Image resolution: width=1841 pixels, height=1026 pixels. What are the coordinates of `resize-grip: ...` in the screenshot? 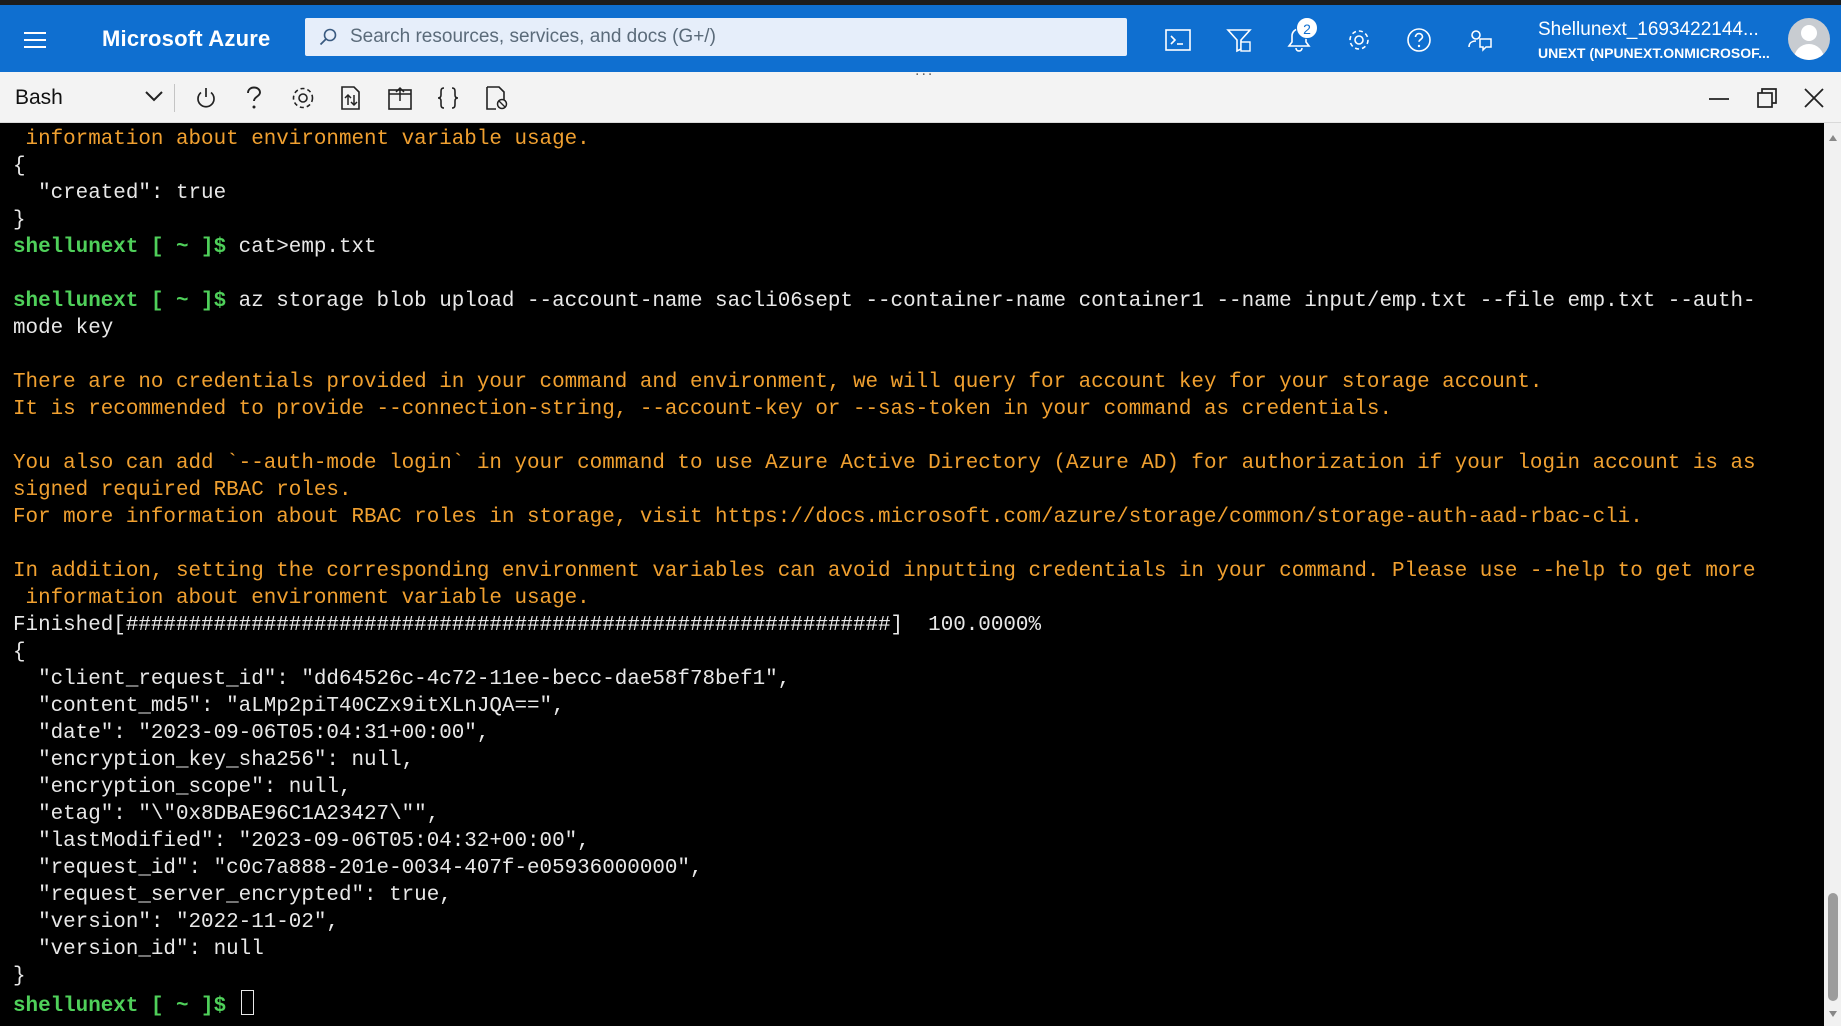 It's located at (924, 71).